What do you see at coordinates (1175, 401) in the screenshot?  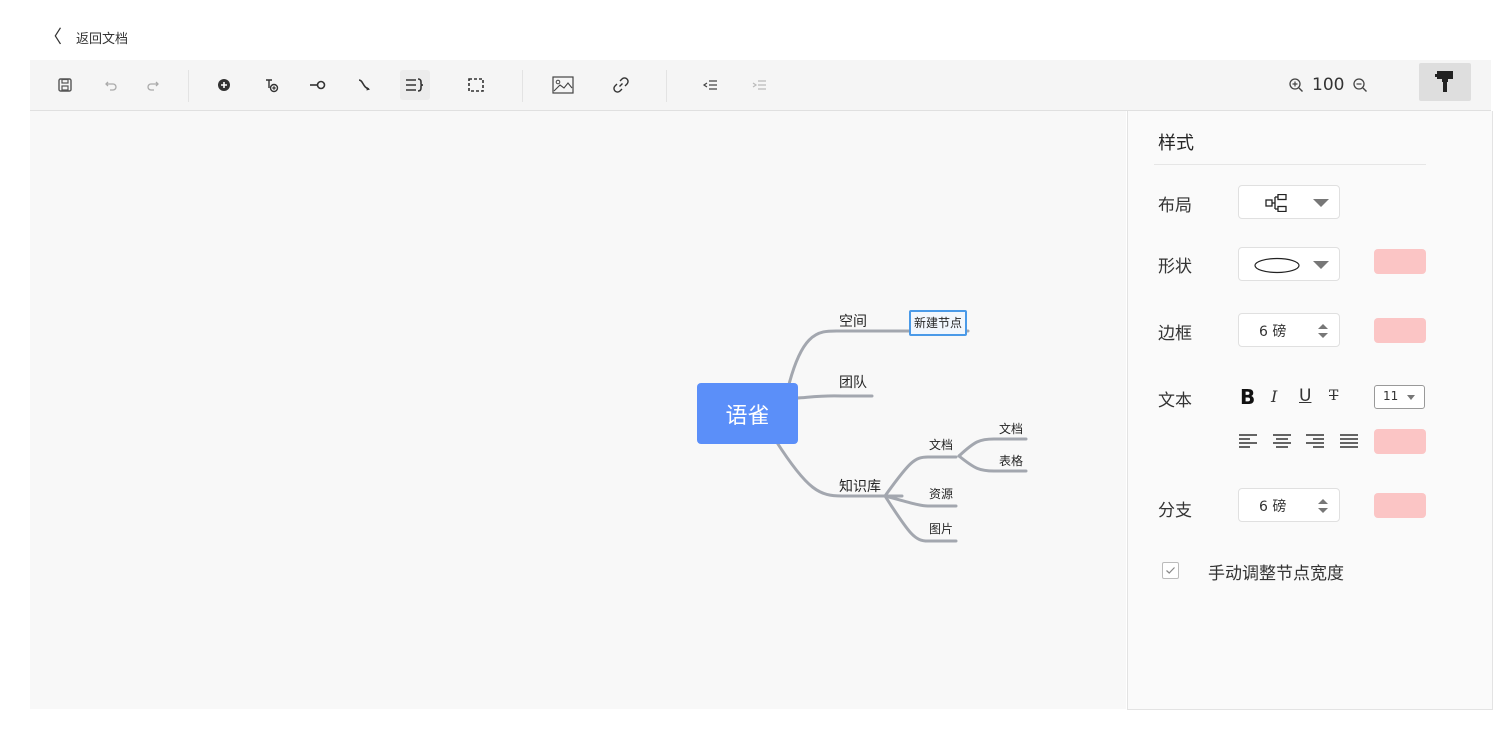 I see `text-label: 文本` at bounding box center [1175, 401].